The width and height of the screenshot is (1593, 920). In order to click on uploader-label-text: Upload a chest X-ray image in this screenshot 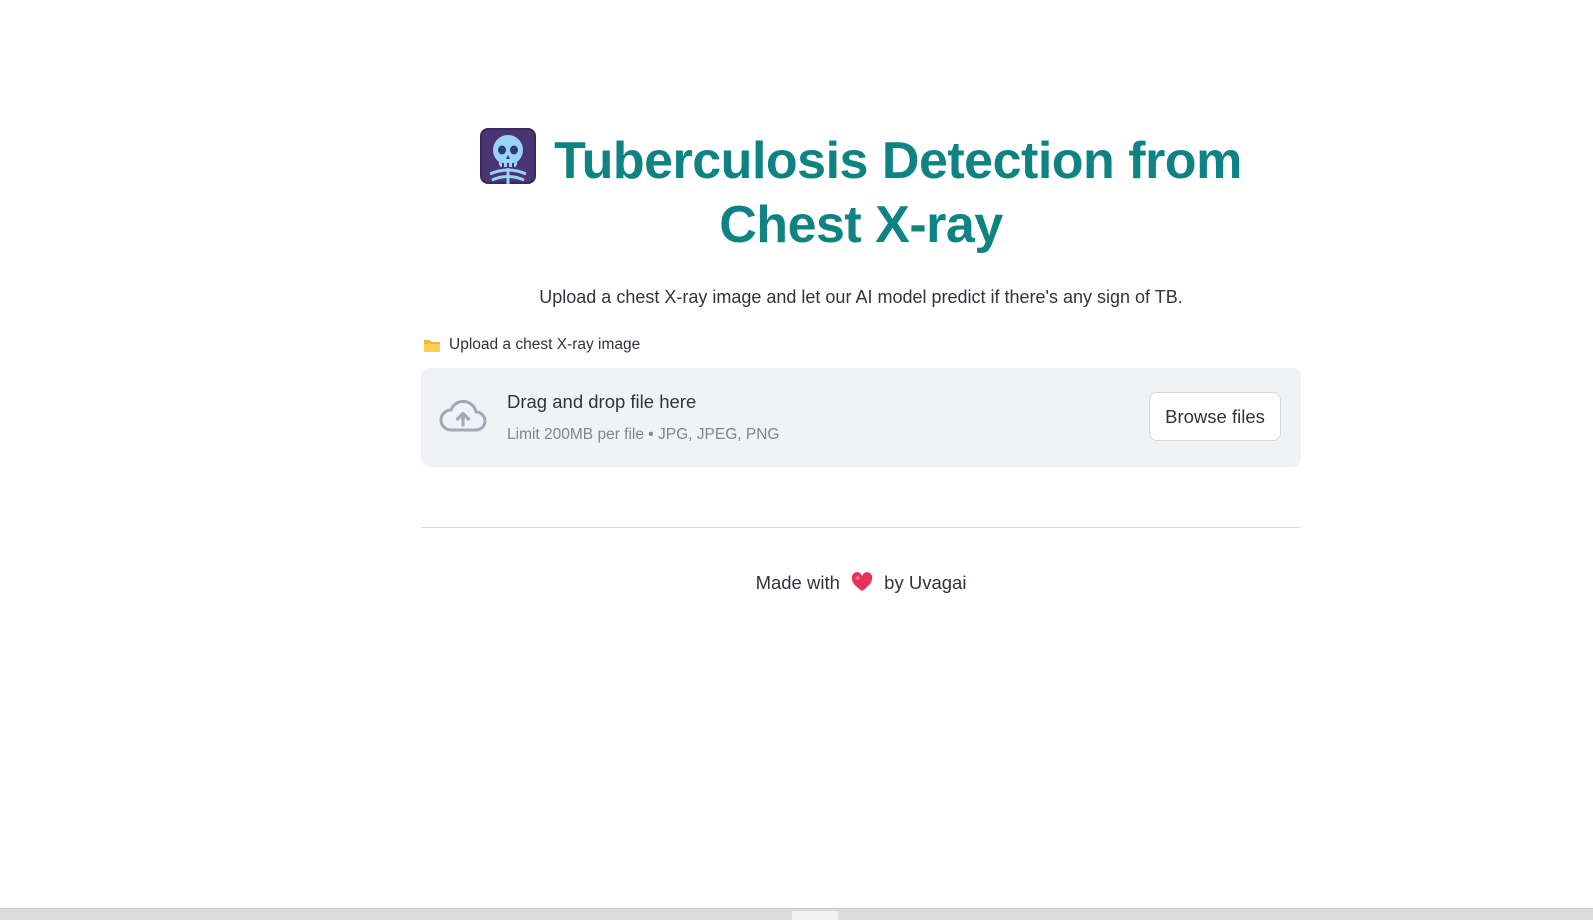, I will do `click(545, 344)`.